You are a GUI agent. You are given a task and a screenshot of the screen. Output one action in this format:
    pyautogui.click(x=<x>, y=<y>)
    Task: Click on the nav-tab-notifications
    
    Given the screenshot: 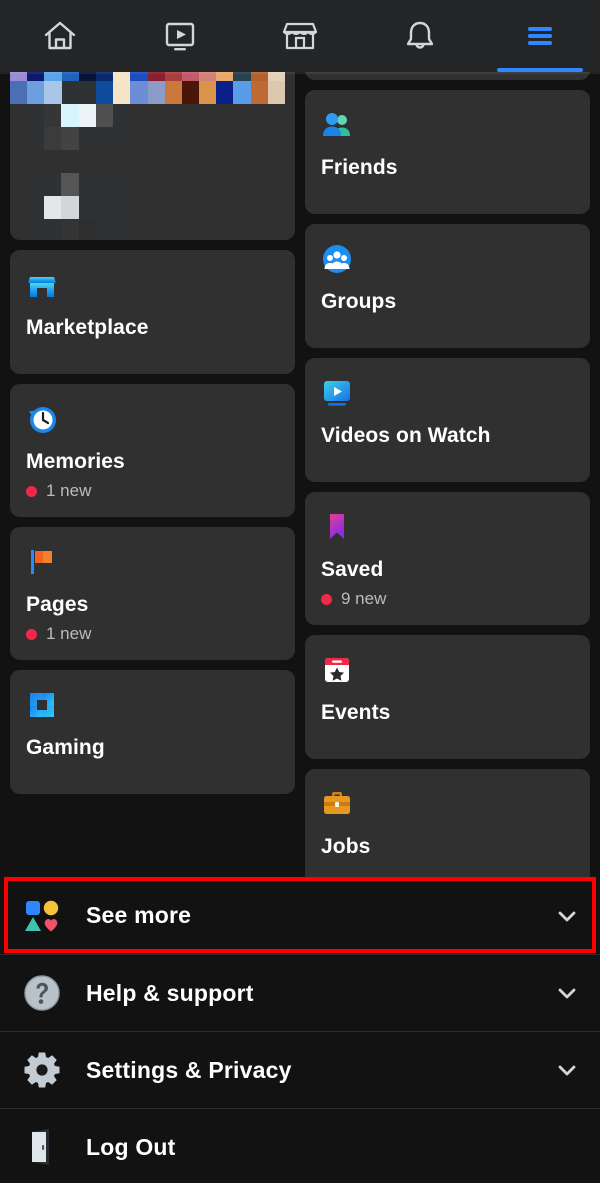 What is the action you would take?
    pyautogui.click(x=420, y=36)
    